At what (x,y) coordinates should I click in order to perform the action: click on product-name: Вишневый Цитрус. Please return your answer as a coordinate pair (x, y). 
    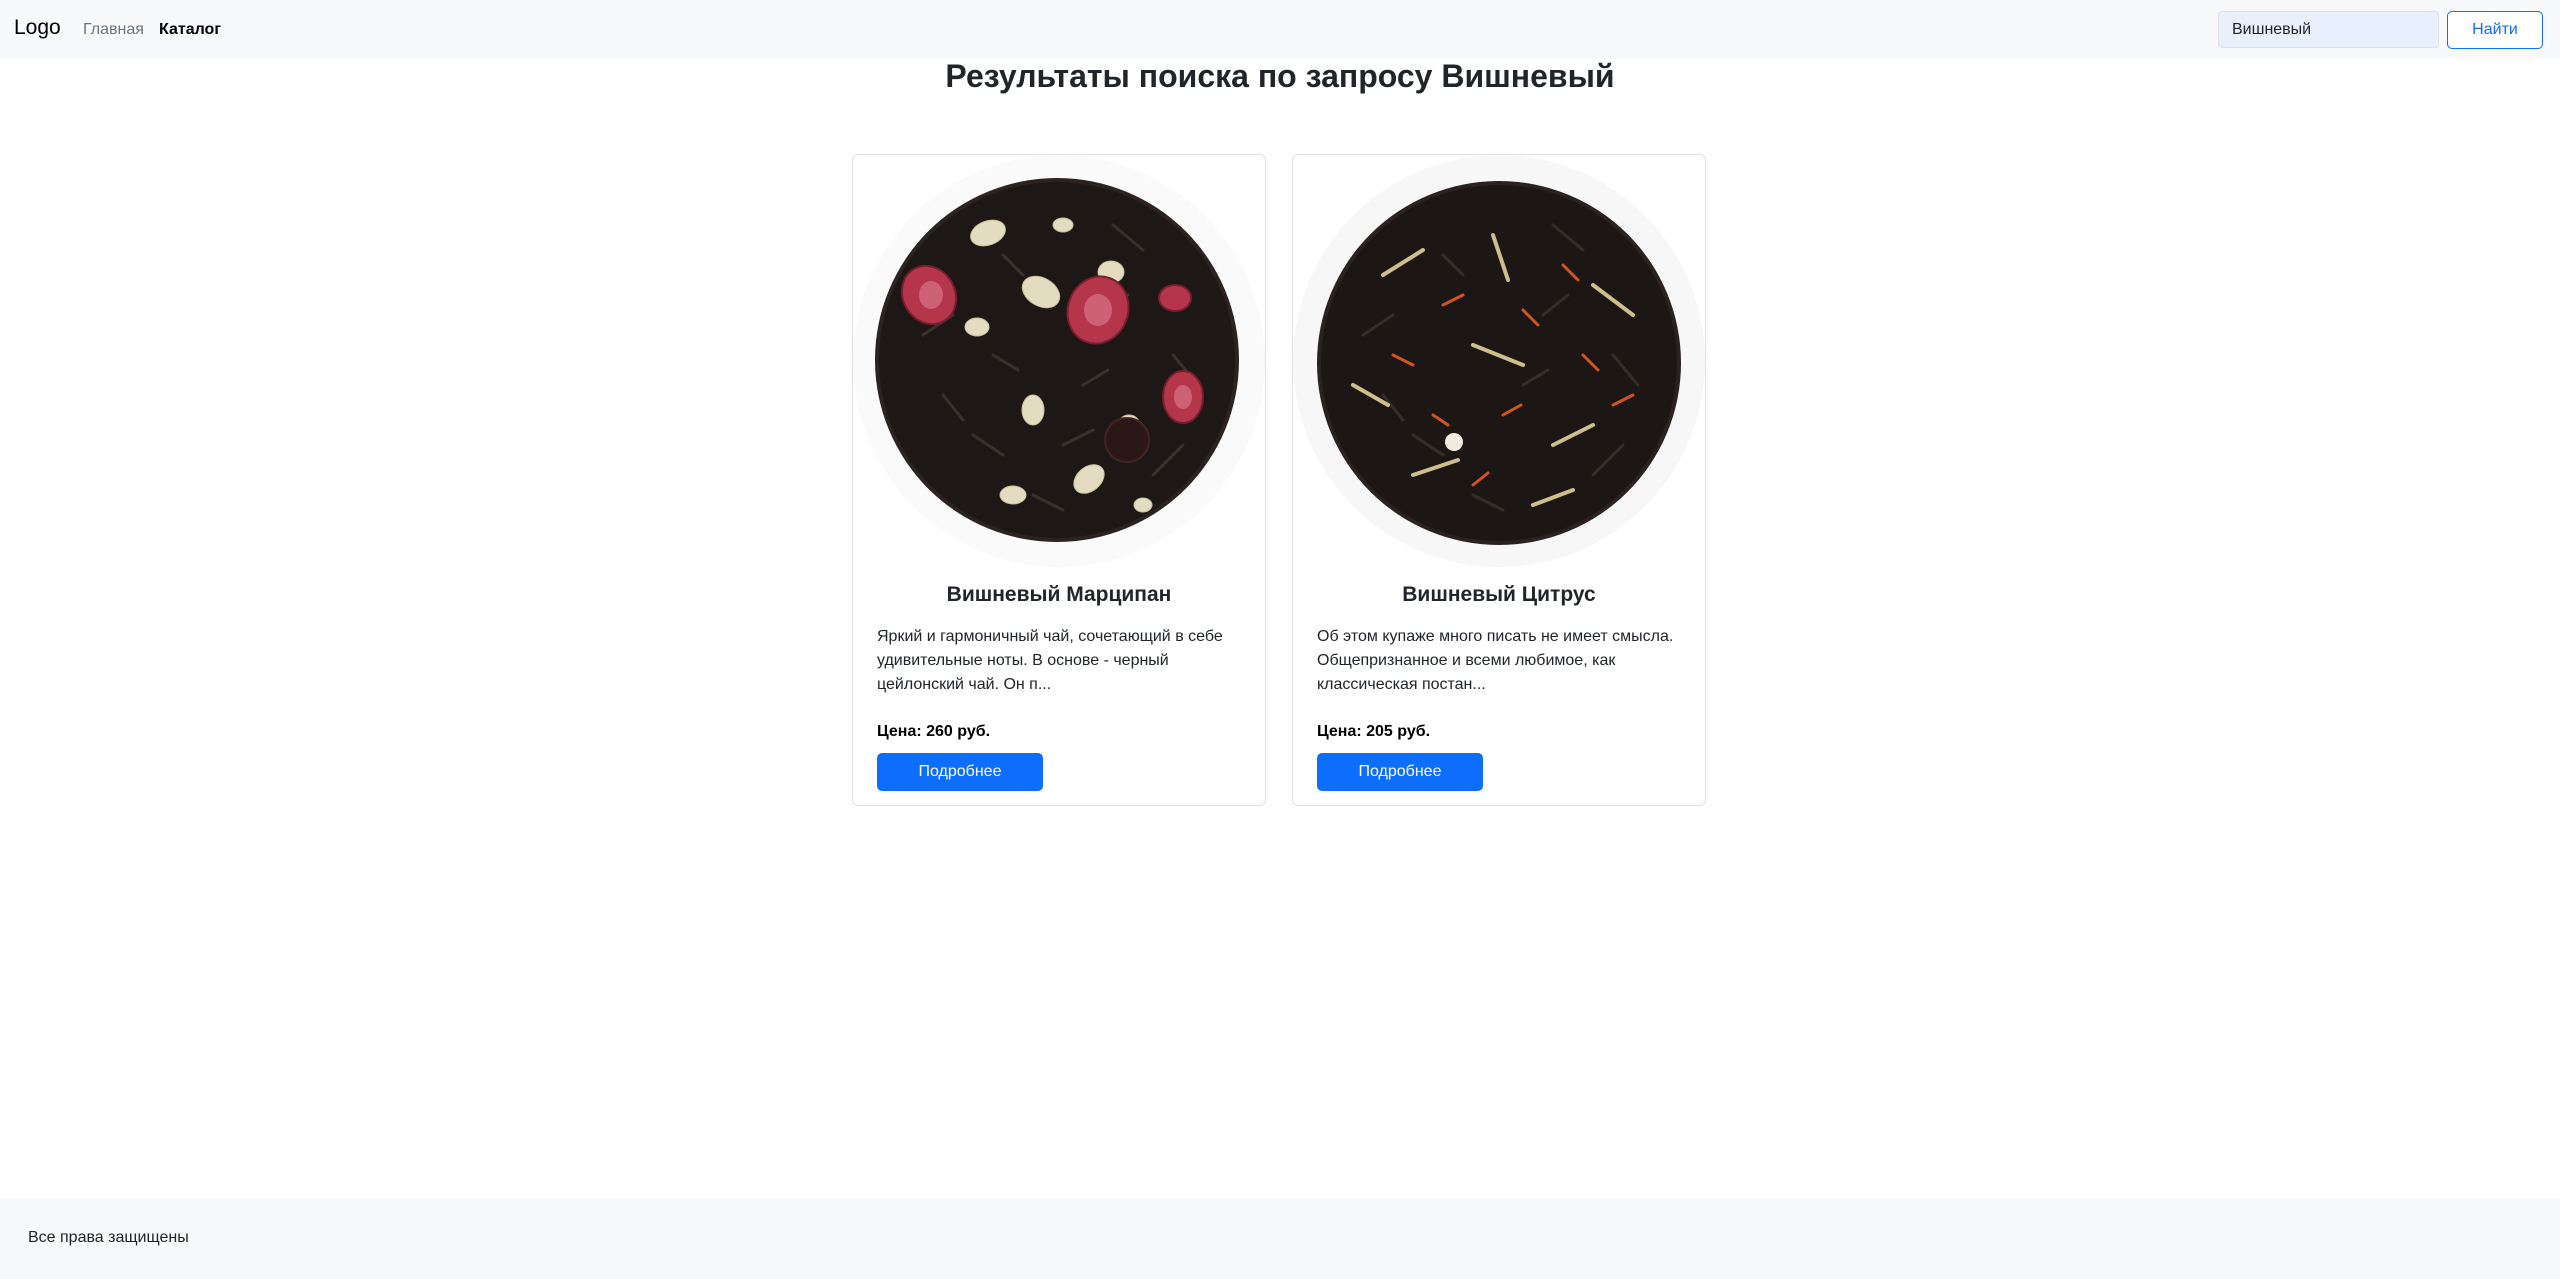
    Looking at the image, I should click on (1499, 594).